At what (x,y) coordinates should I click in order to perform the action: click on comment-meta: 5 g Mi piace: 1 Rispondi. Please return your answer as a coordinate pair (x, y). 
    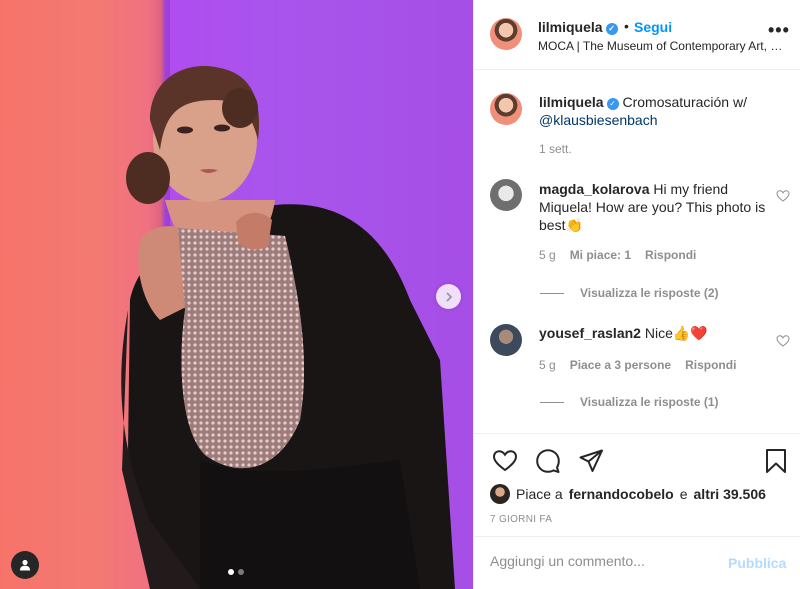
    Looking at the image, I should click on (617, 255).